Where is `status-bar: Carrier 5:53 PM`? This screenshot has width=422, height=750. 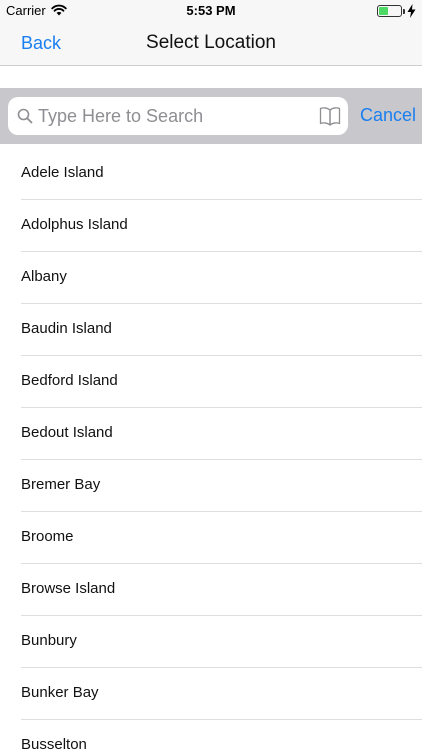 status-bar: Carrier 5:53 PM is located at coordinates (211, 11).